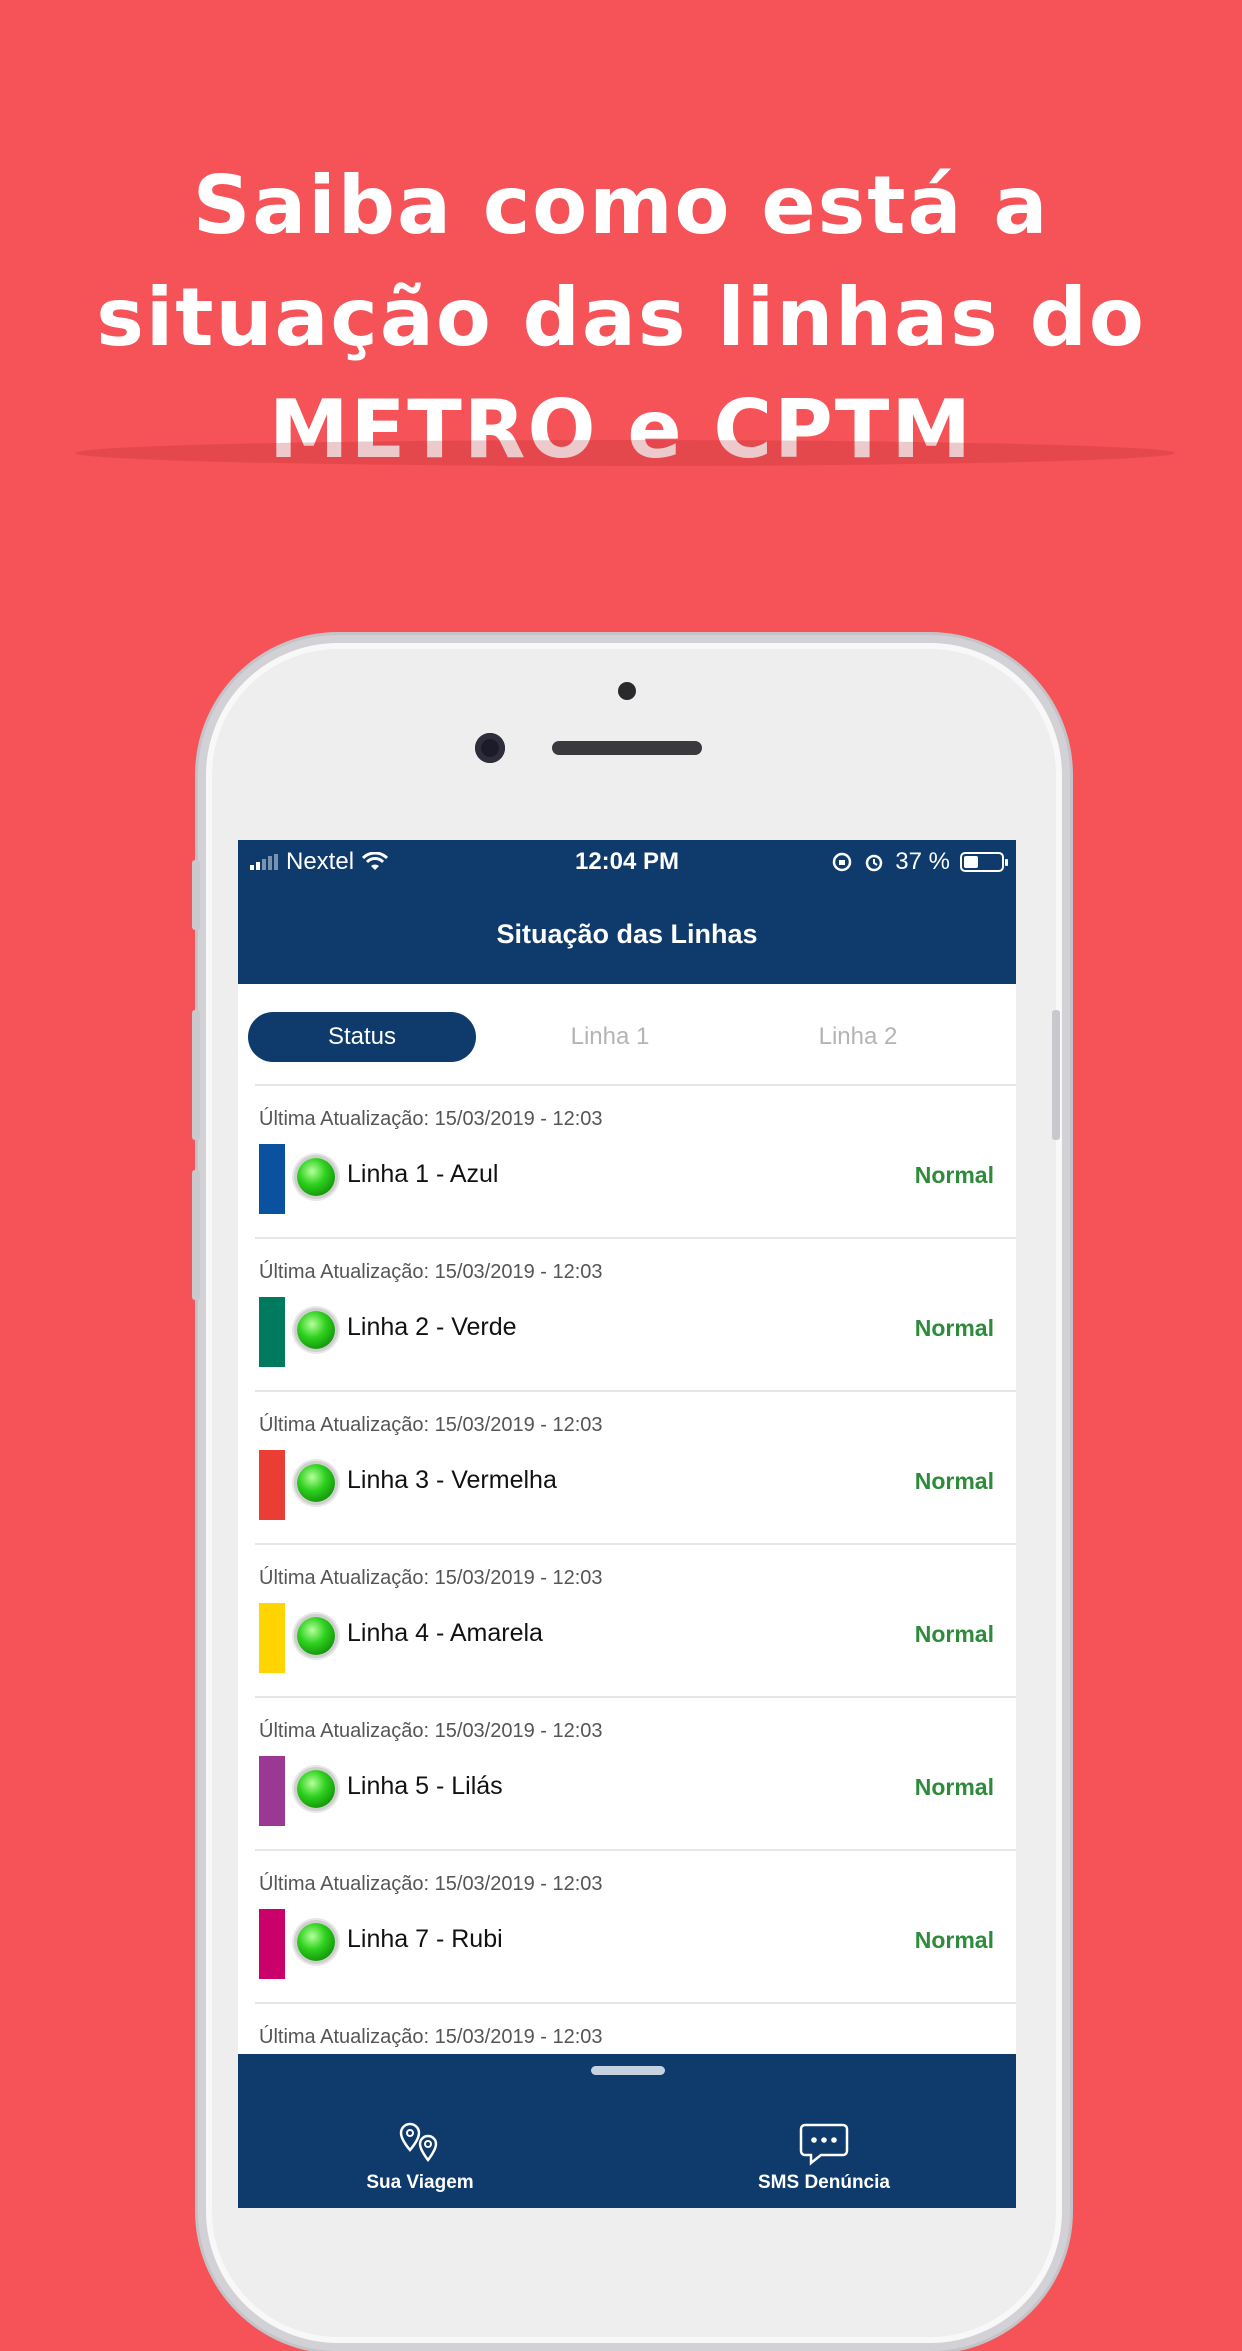 This screenshot has width=1242, height=2351. I want to click on earpiece-speaker, so click(627, 748).